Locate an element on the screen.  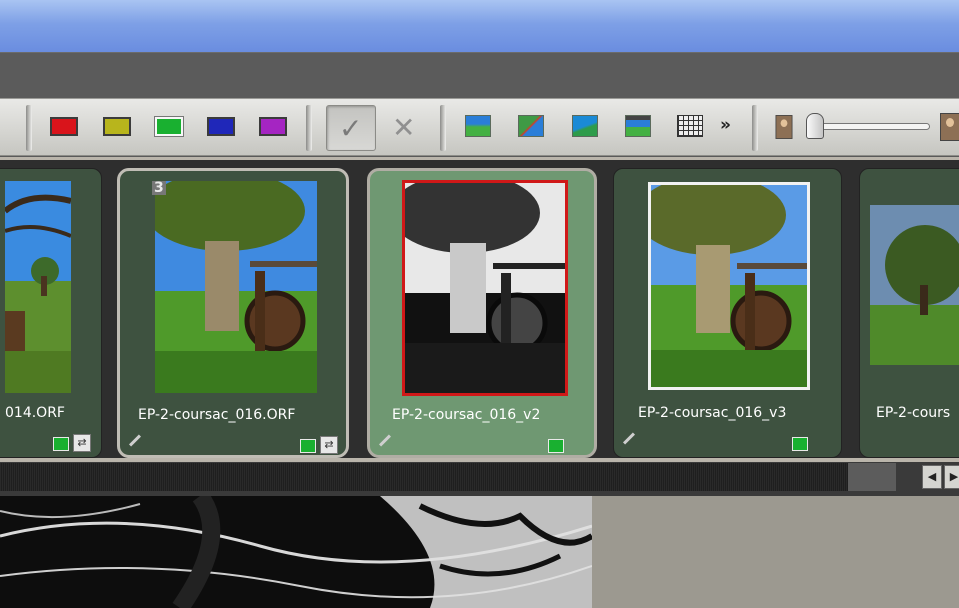
approve-button: ✓ is located at coordinates (351, 128).